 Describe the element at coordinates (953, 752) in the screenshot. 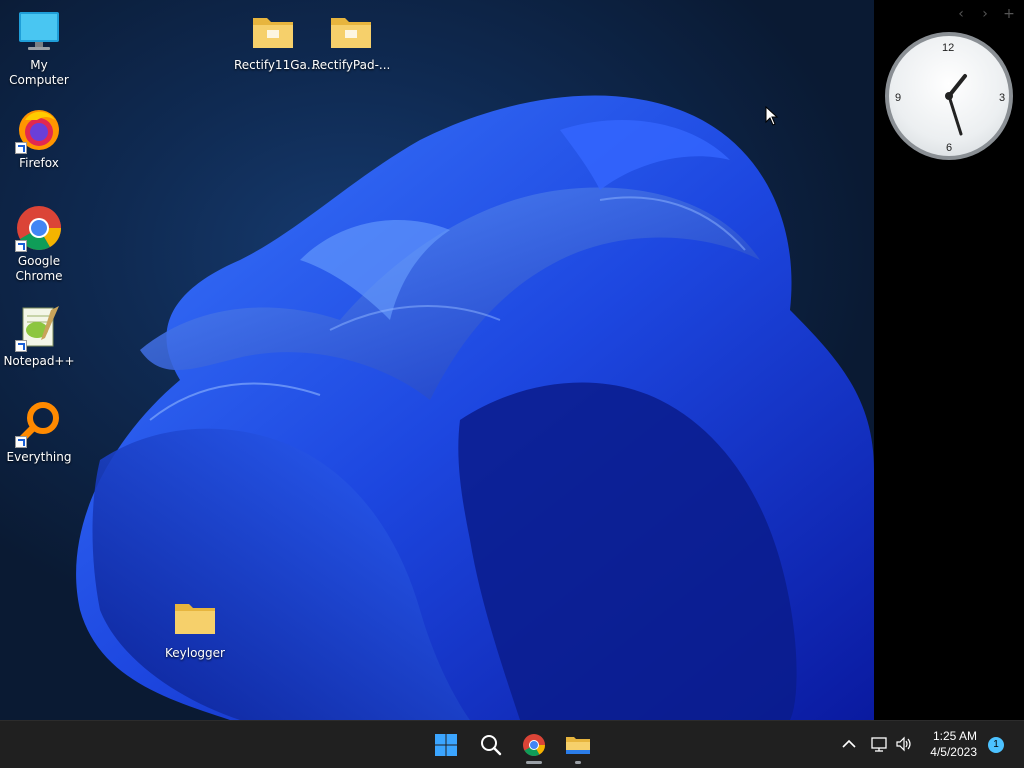

I see `taskbar-date: 4/5/2023` at that location.